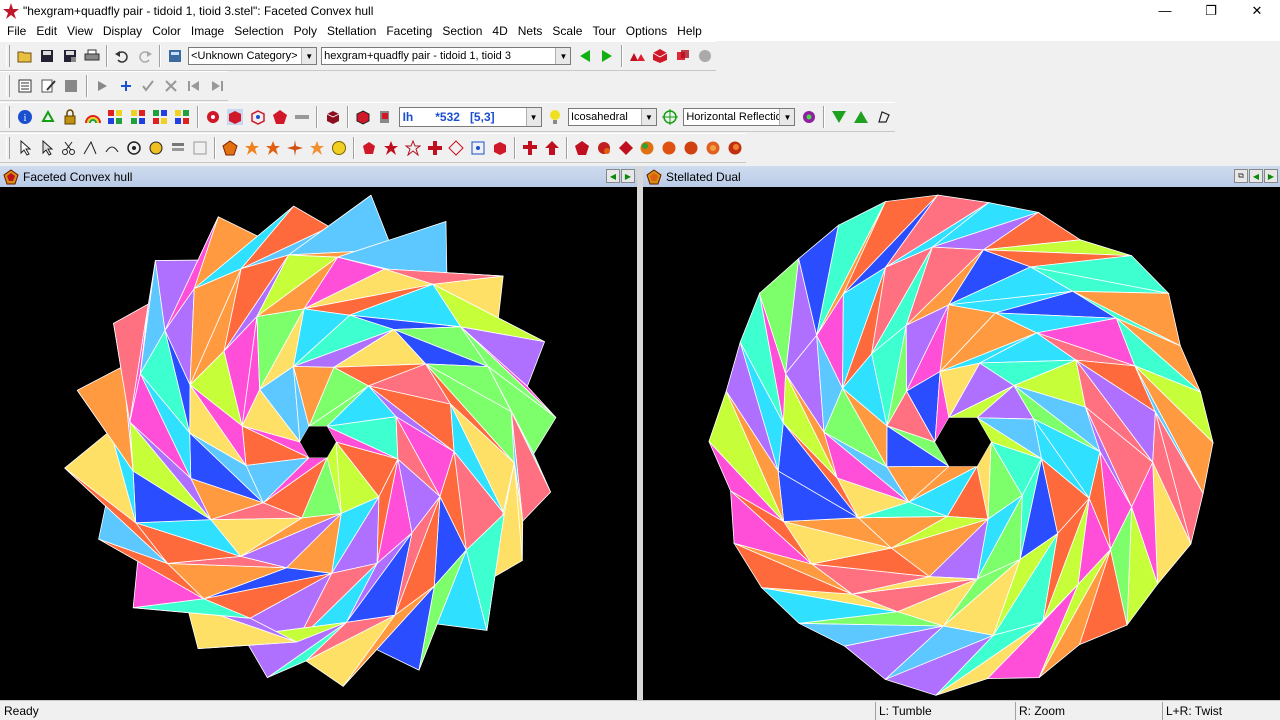  Describe the element at coordinates (808, 117) in the screenshot. I see `purple-sphere-icon` at that location.